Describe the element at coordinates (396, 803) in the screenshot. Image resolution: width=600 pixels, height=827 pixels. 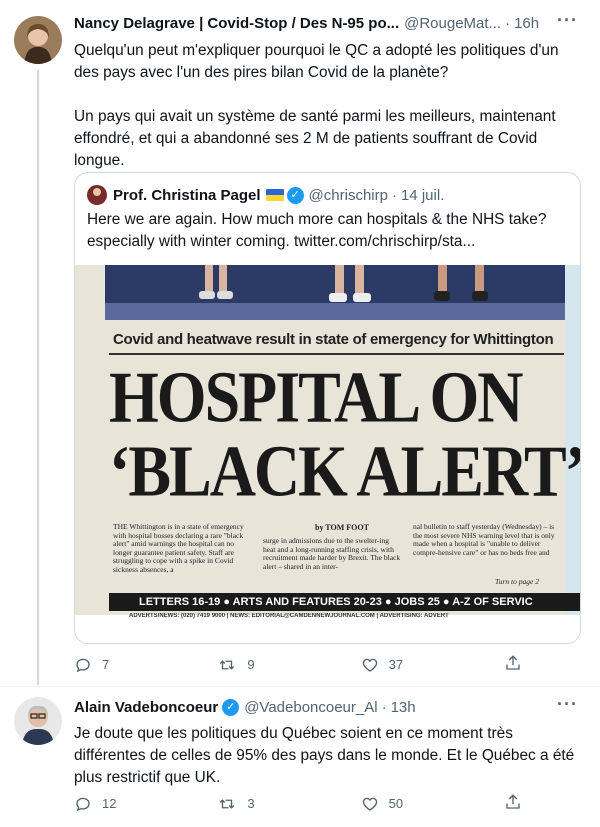
I see `like-count: 50` at that location.